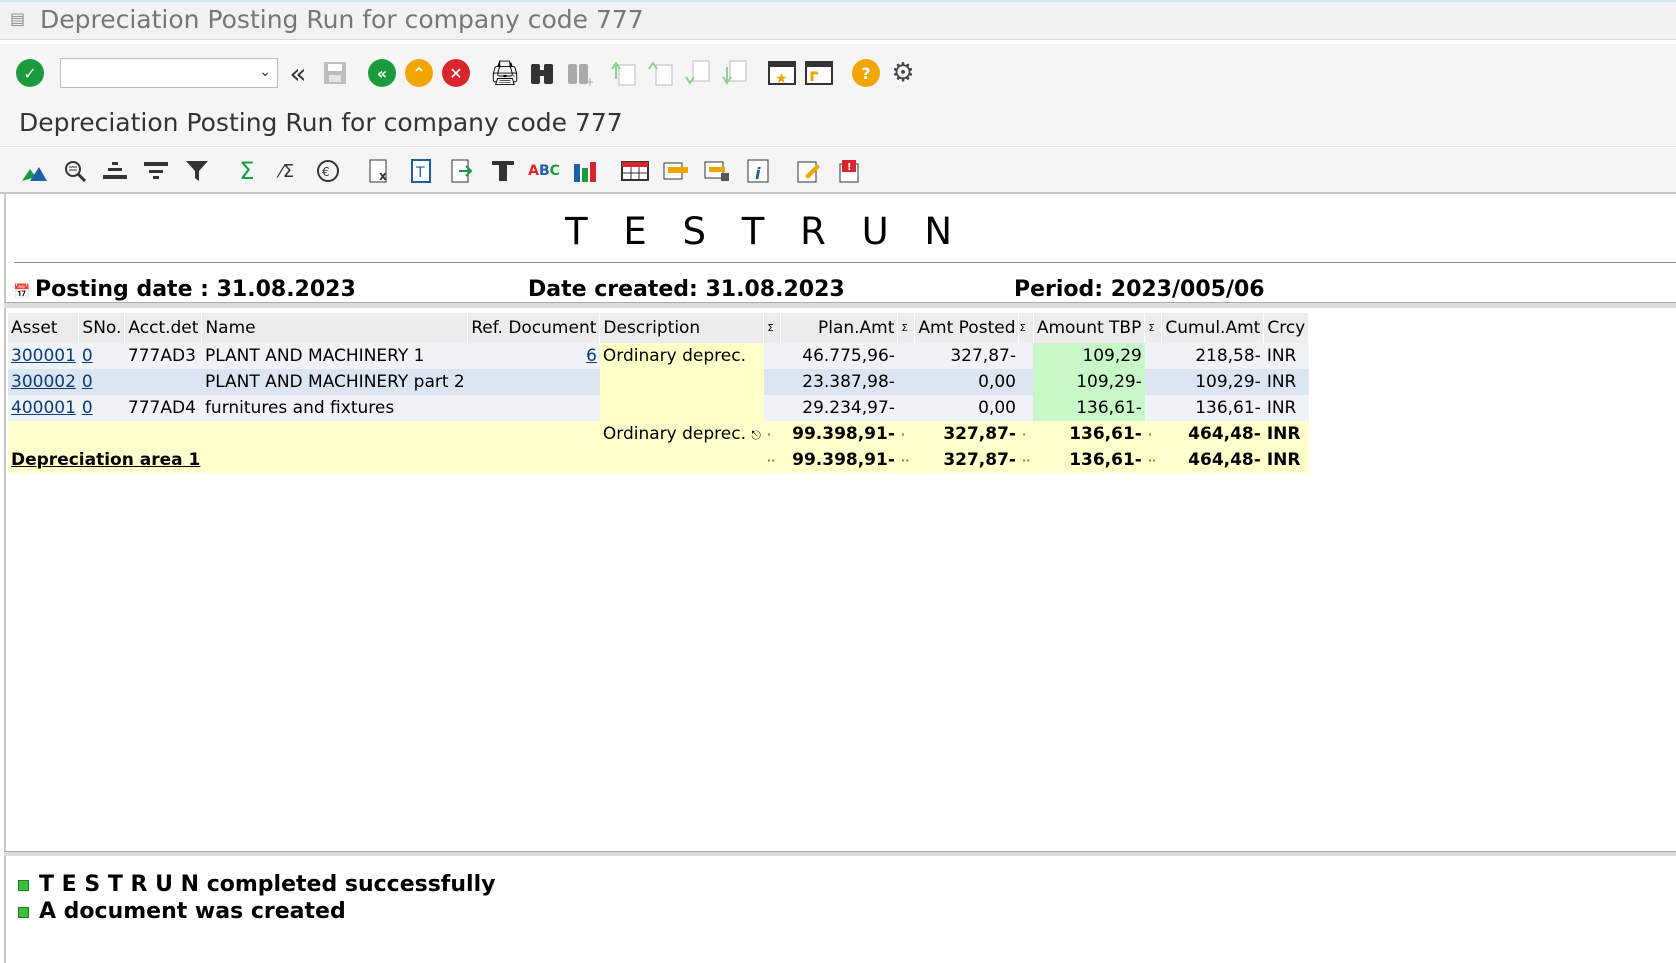  I want to click on total-amt-posted: 327,87-, so click(979, 460).